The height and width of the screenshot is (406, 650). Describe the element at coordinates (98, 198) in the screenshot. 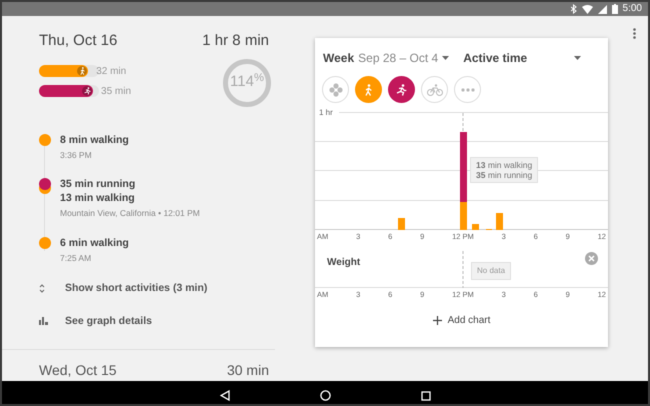

I see `activity-title: 13 min walking` at that location.